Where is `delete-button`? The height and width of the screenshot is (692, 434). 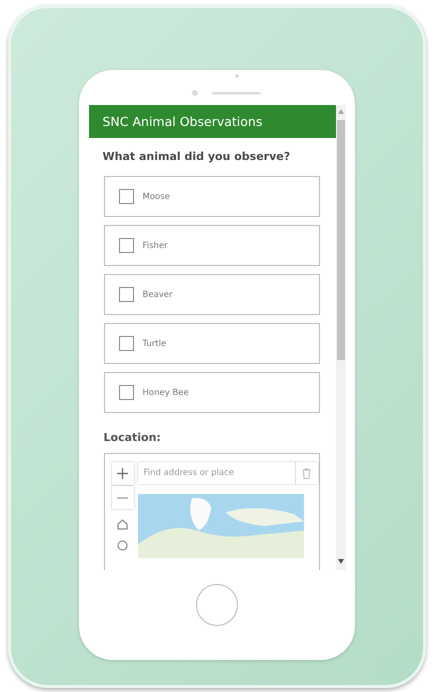 delete-button is located at coordinates (307, 473).